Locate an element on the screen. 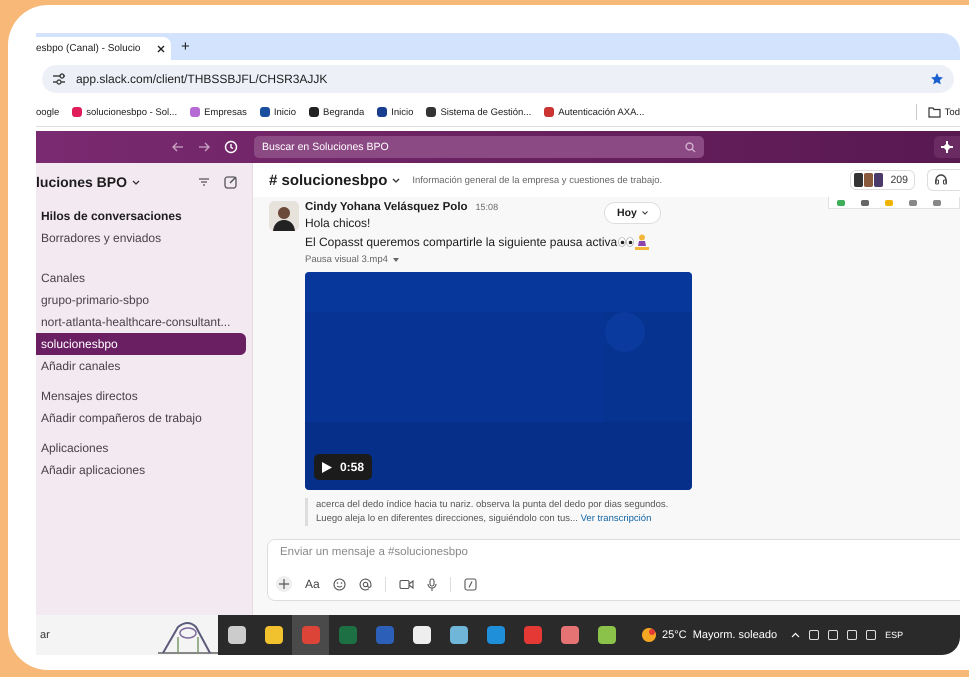 The width and height of the screenshot is (969, 677). play-button: 0:58 is located at coordinates (343, 467).